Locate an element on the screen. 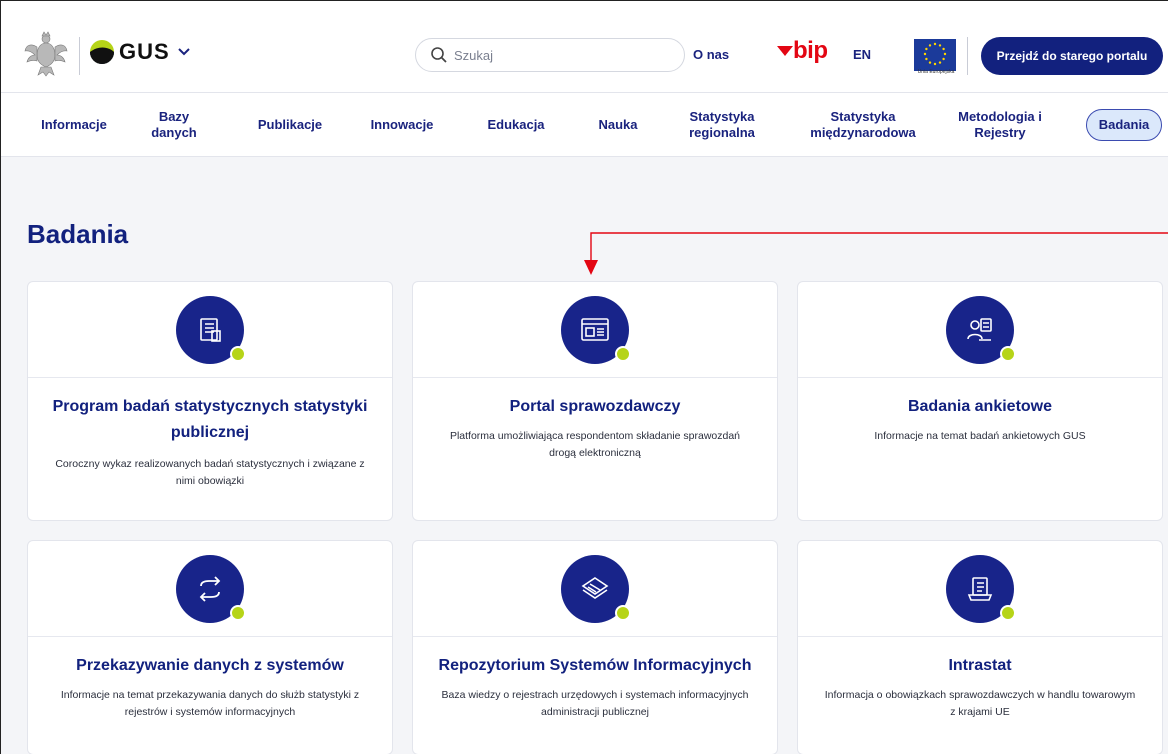 Image resolution: width=1168 pixels, height=754 pixels. card-title: Badania ankietowe is located at coordinates (980, 406).